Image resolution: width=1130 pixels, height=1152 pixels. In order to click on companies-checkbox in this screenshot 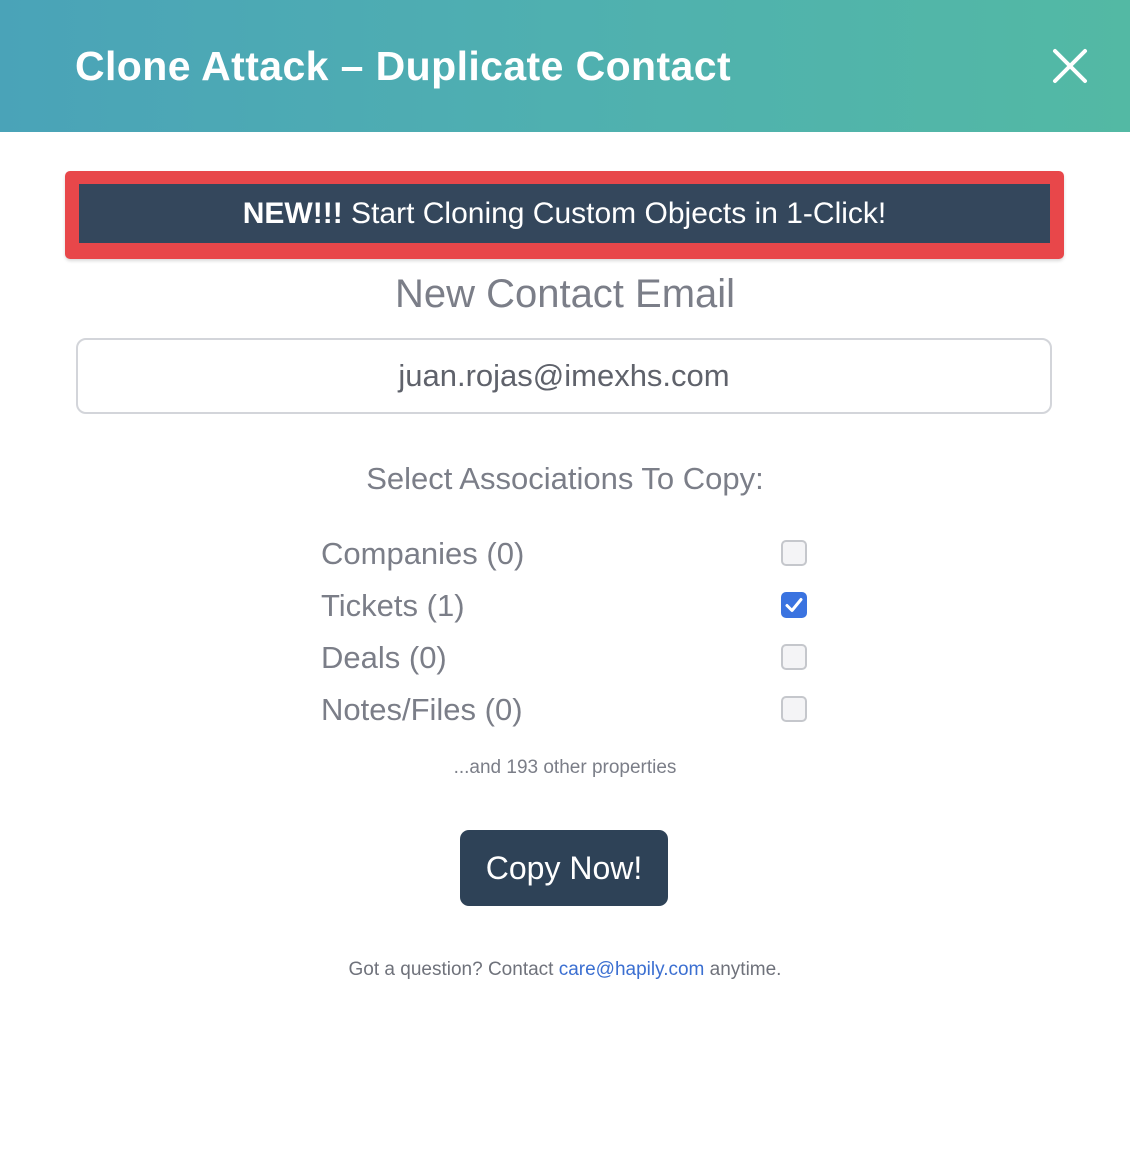, I will do `click(794, 553)`.